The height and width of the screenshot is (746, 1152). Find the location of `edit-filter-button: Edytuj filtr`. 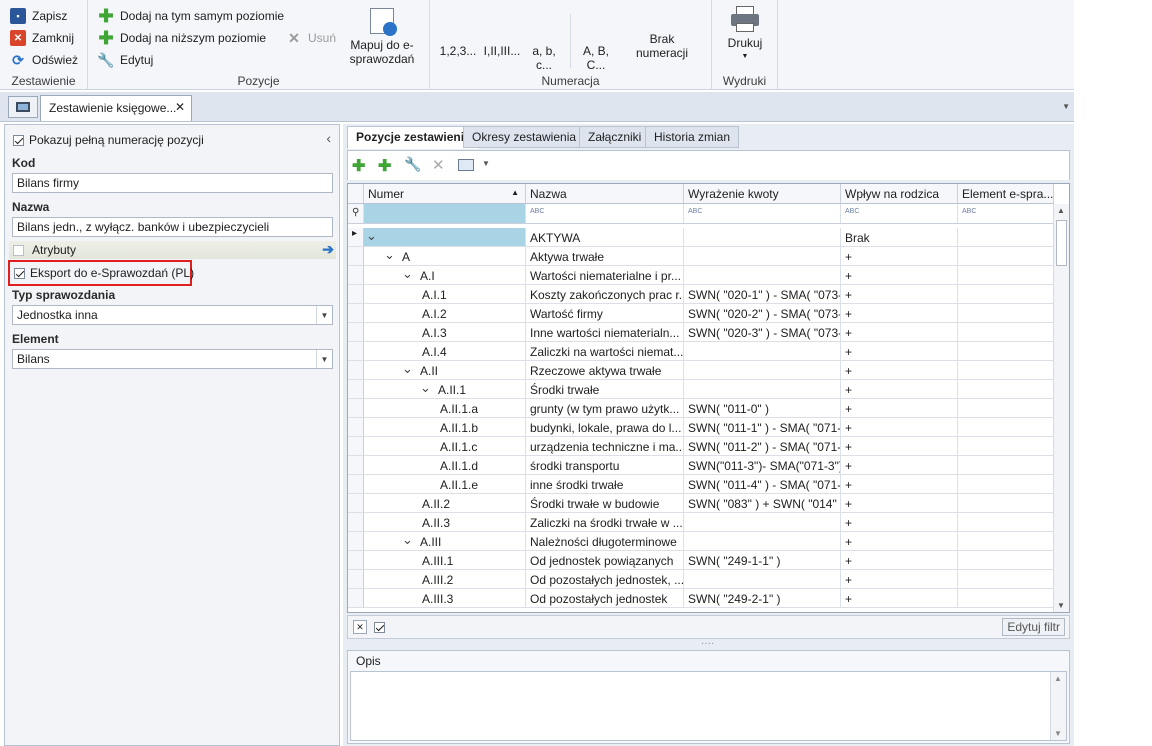

edit-filter-button: Edytuj filtr is located at coordinates (1033, 627).